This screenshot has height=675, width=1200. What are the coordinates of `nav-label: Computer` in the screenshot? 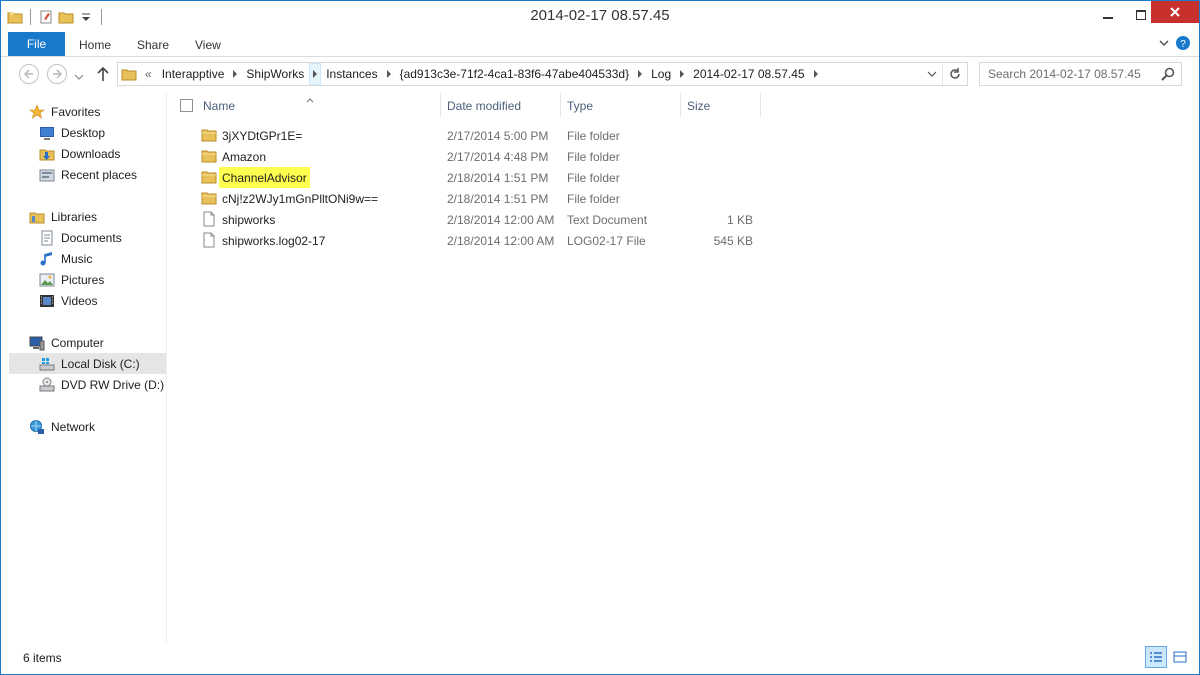 It's located at (77, 342).